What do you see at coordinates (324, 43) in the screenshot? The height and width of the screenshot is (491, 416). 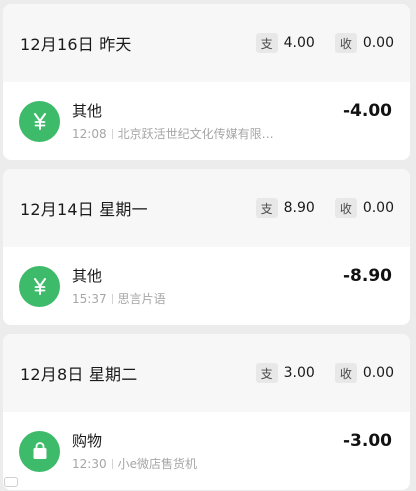 I see `day-totals: 支 4.00 收 0.00` at bounding box center [324, 43].